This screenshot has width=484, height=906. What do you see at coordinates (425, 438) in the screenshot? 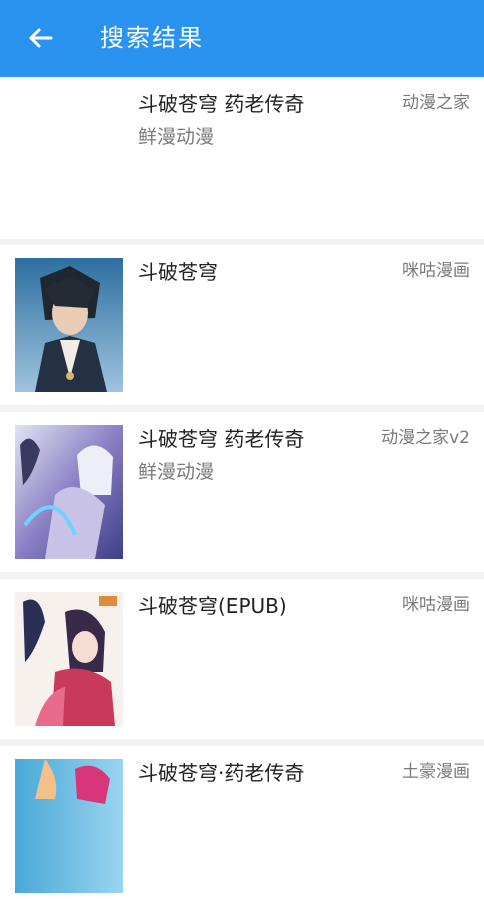
I see `result-source: 动漫之家v2` at bounding box center [425, 438].